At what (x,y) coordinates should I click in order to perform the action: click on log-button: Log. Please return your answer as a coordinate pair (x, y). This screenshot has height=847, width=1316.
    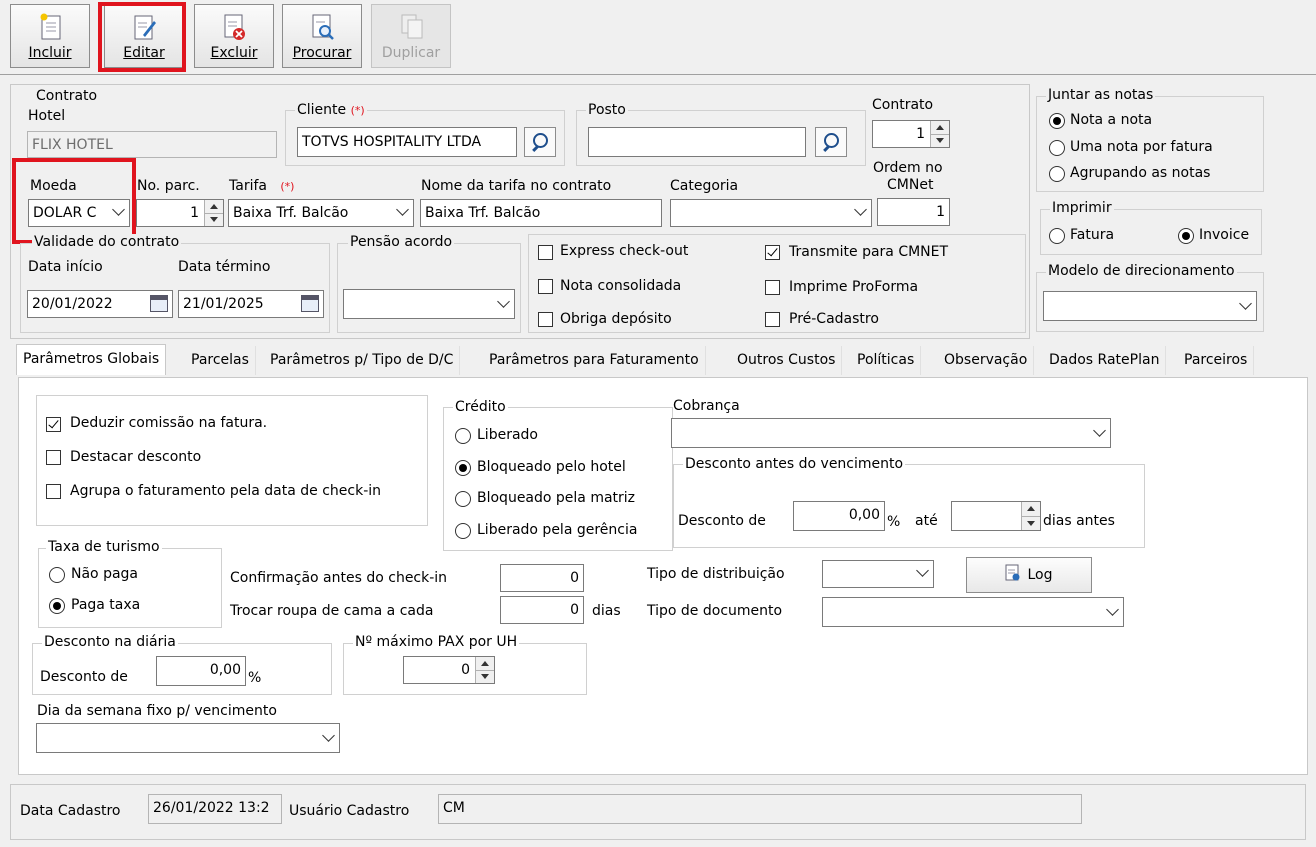
    Looking at the image, I should click on (1029, 575).